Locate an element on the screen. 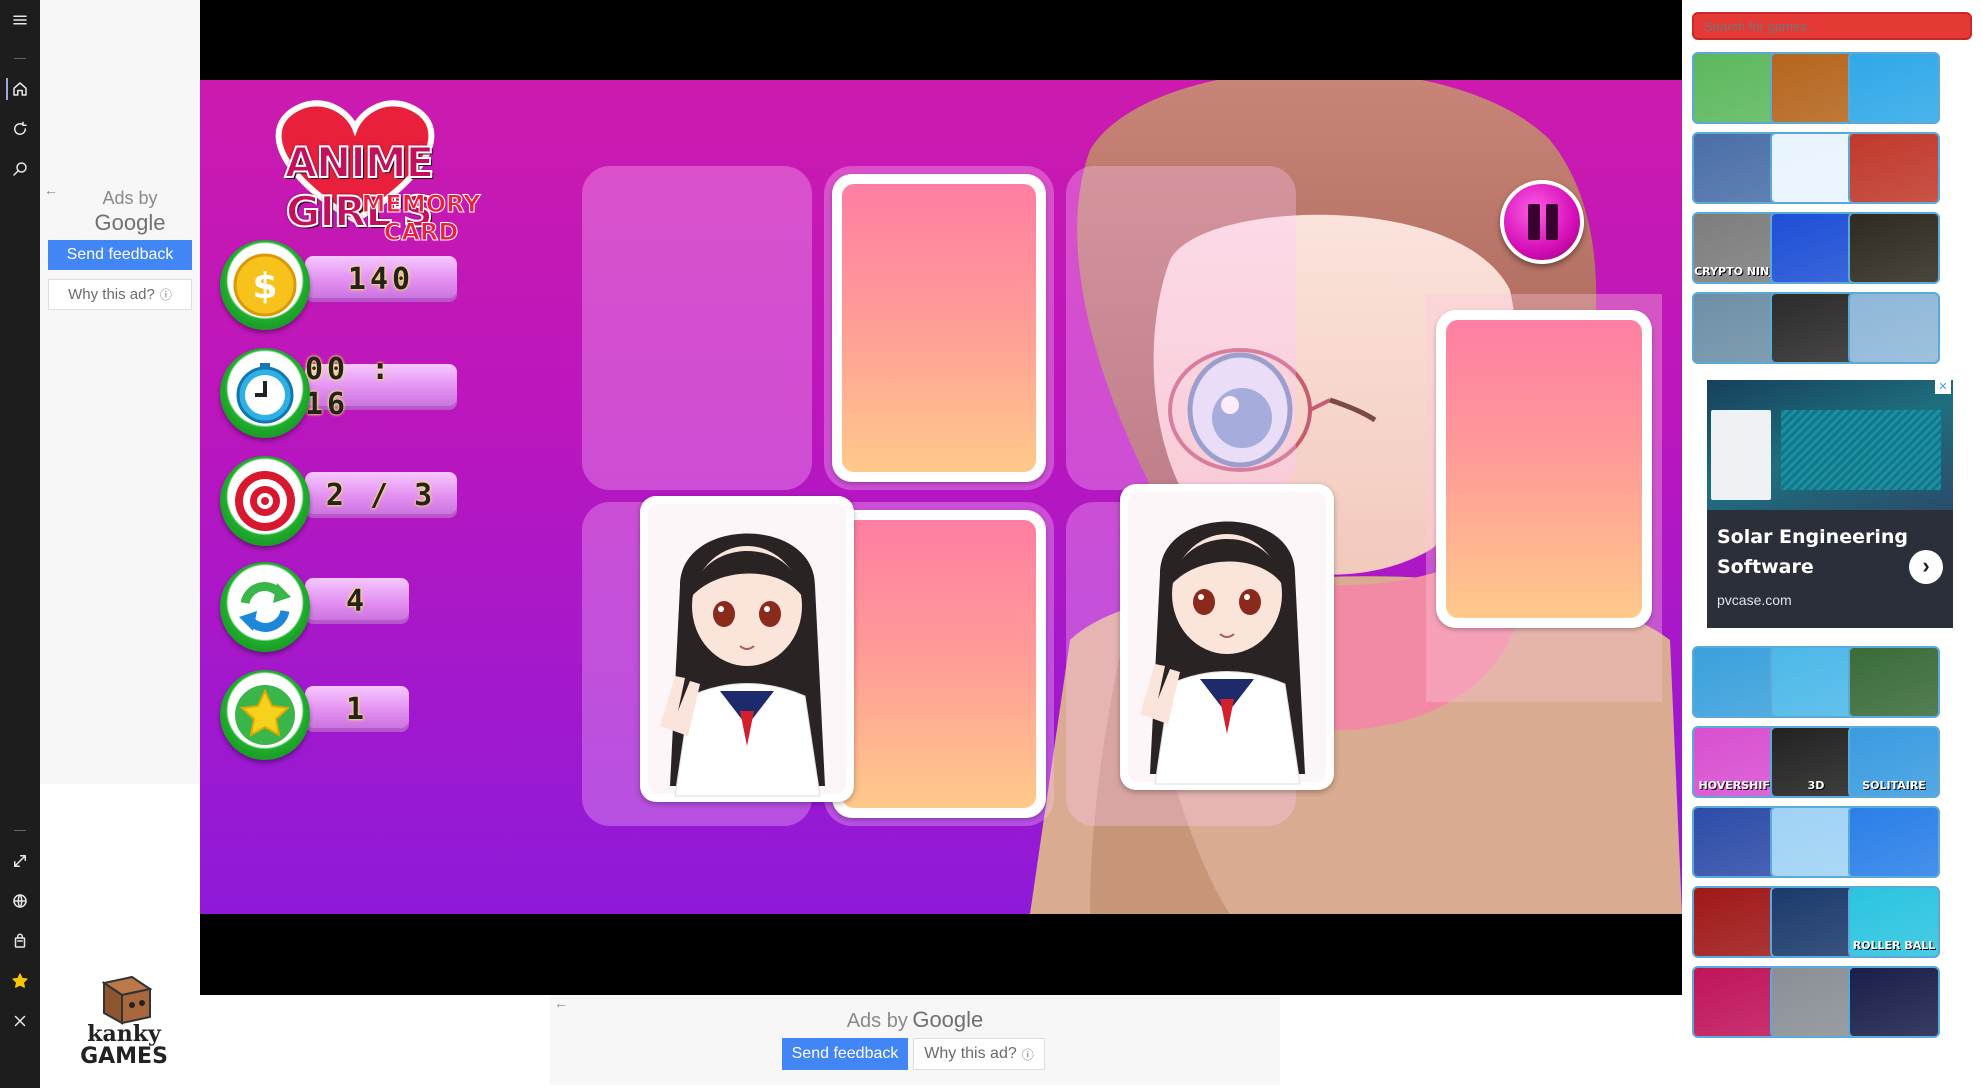 Image resolution: width=1982 pixels, height=1088 pixels. ad-back-arrow-icon: ← is located at coordinates (51, 190).